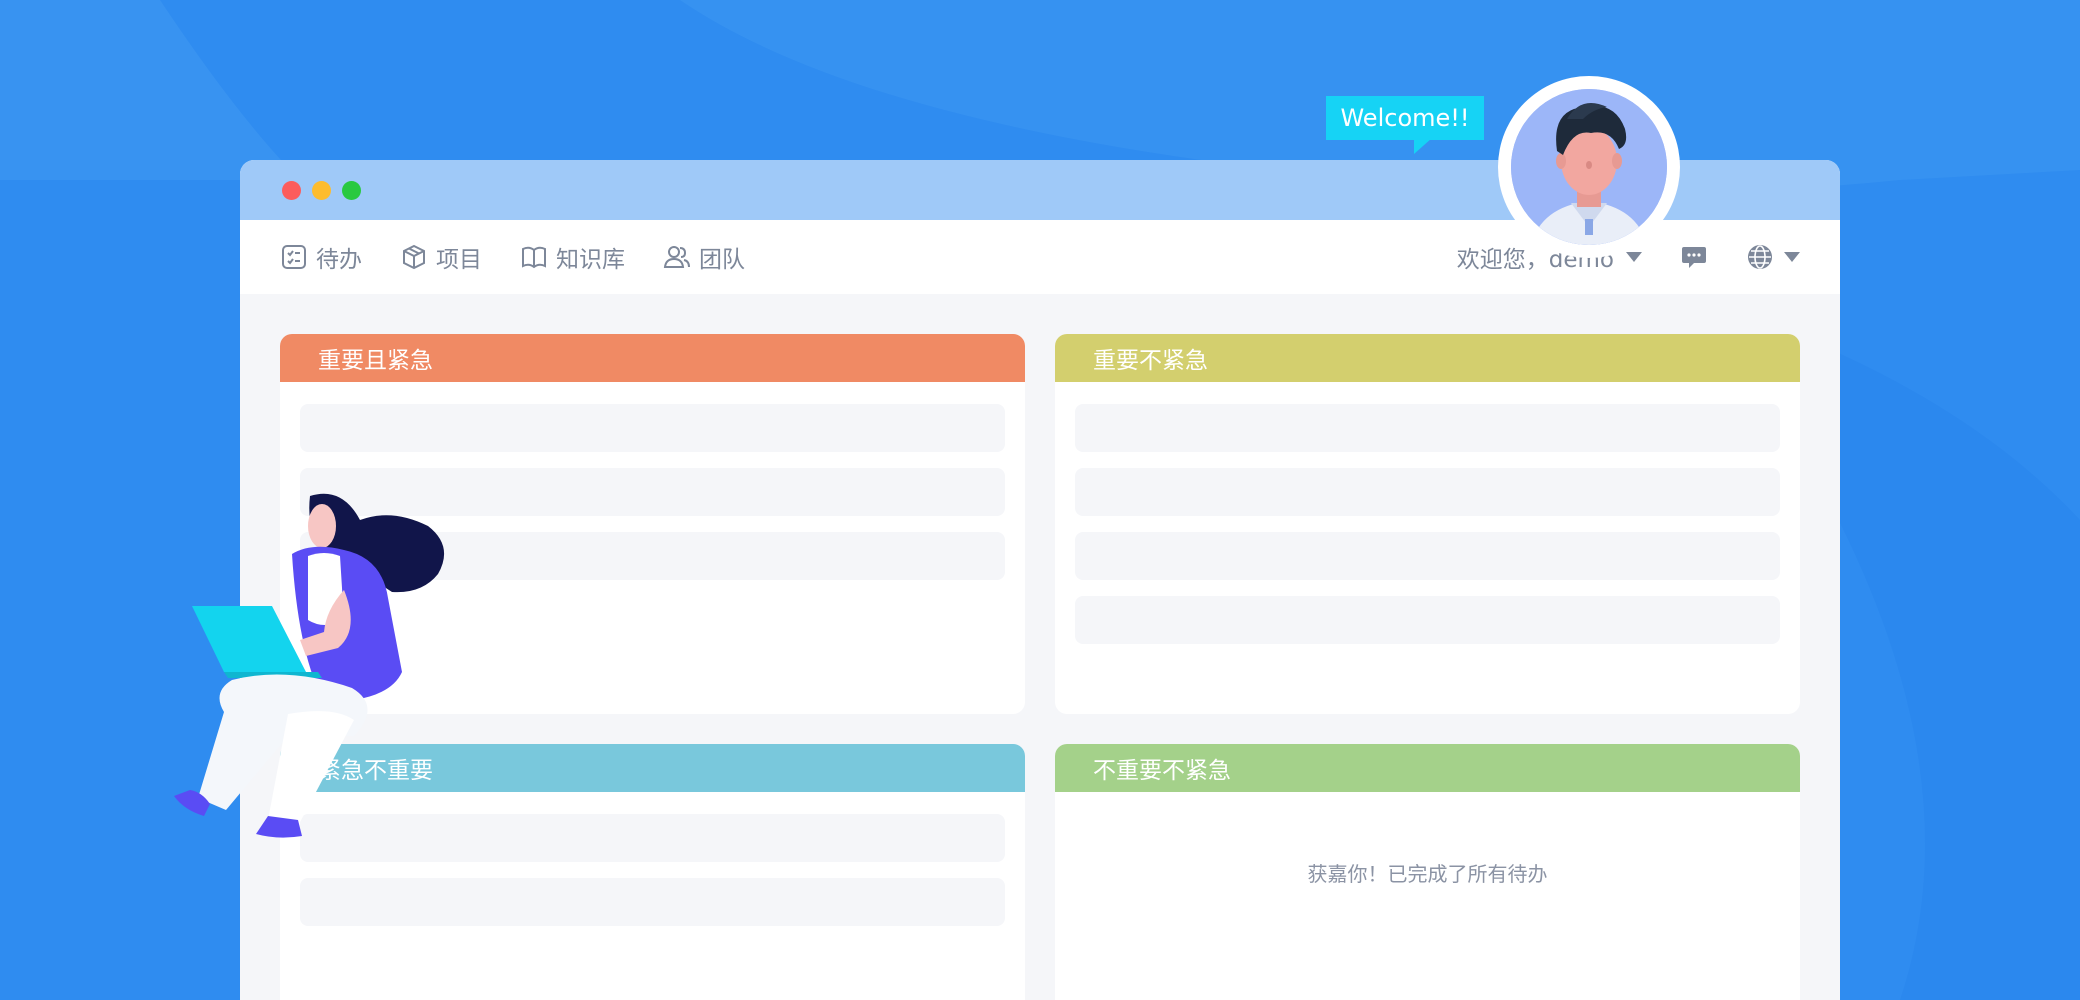 The image size is (2080, 1000). Describe the element at coordinates (590, 260) in the screenshot. I see `nav-item-label: 知识库` at that location.